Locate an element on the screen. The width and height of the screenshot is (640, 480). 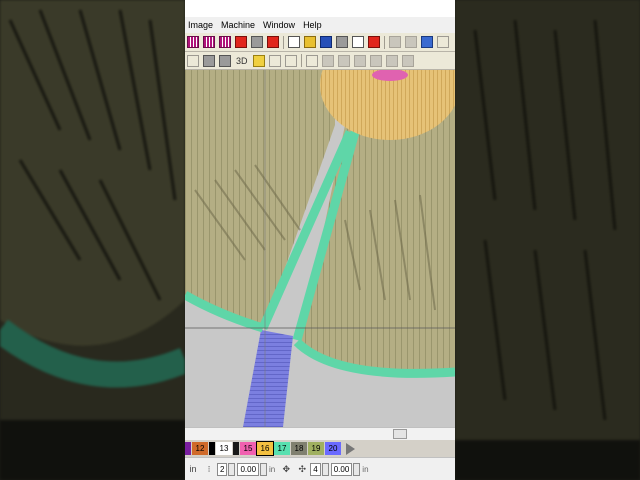
paste-icon is located at coordinates (427, 42).